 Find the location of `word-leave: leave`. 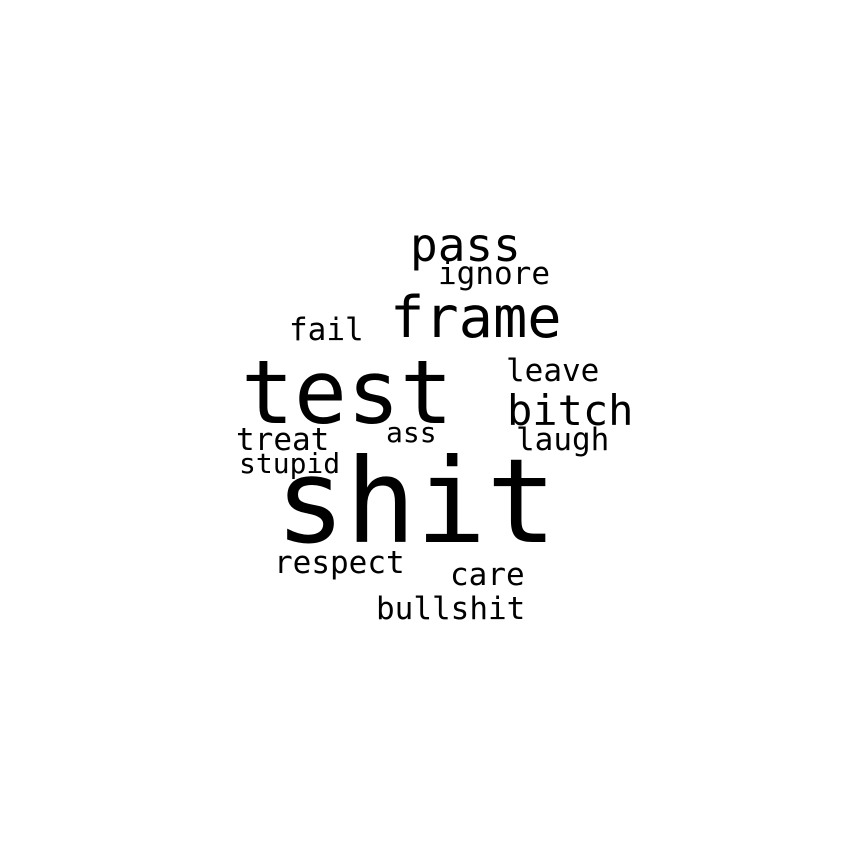

word-leave: leave is located at coordinates (553, 371).